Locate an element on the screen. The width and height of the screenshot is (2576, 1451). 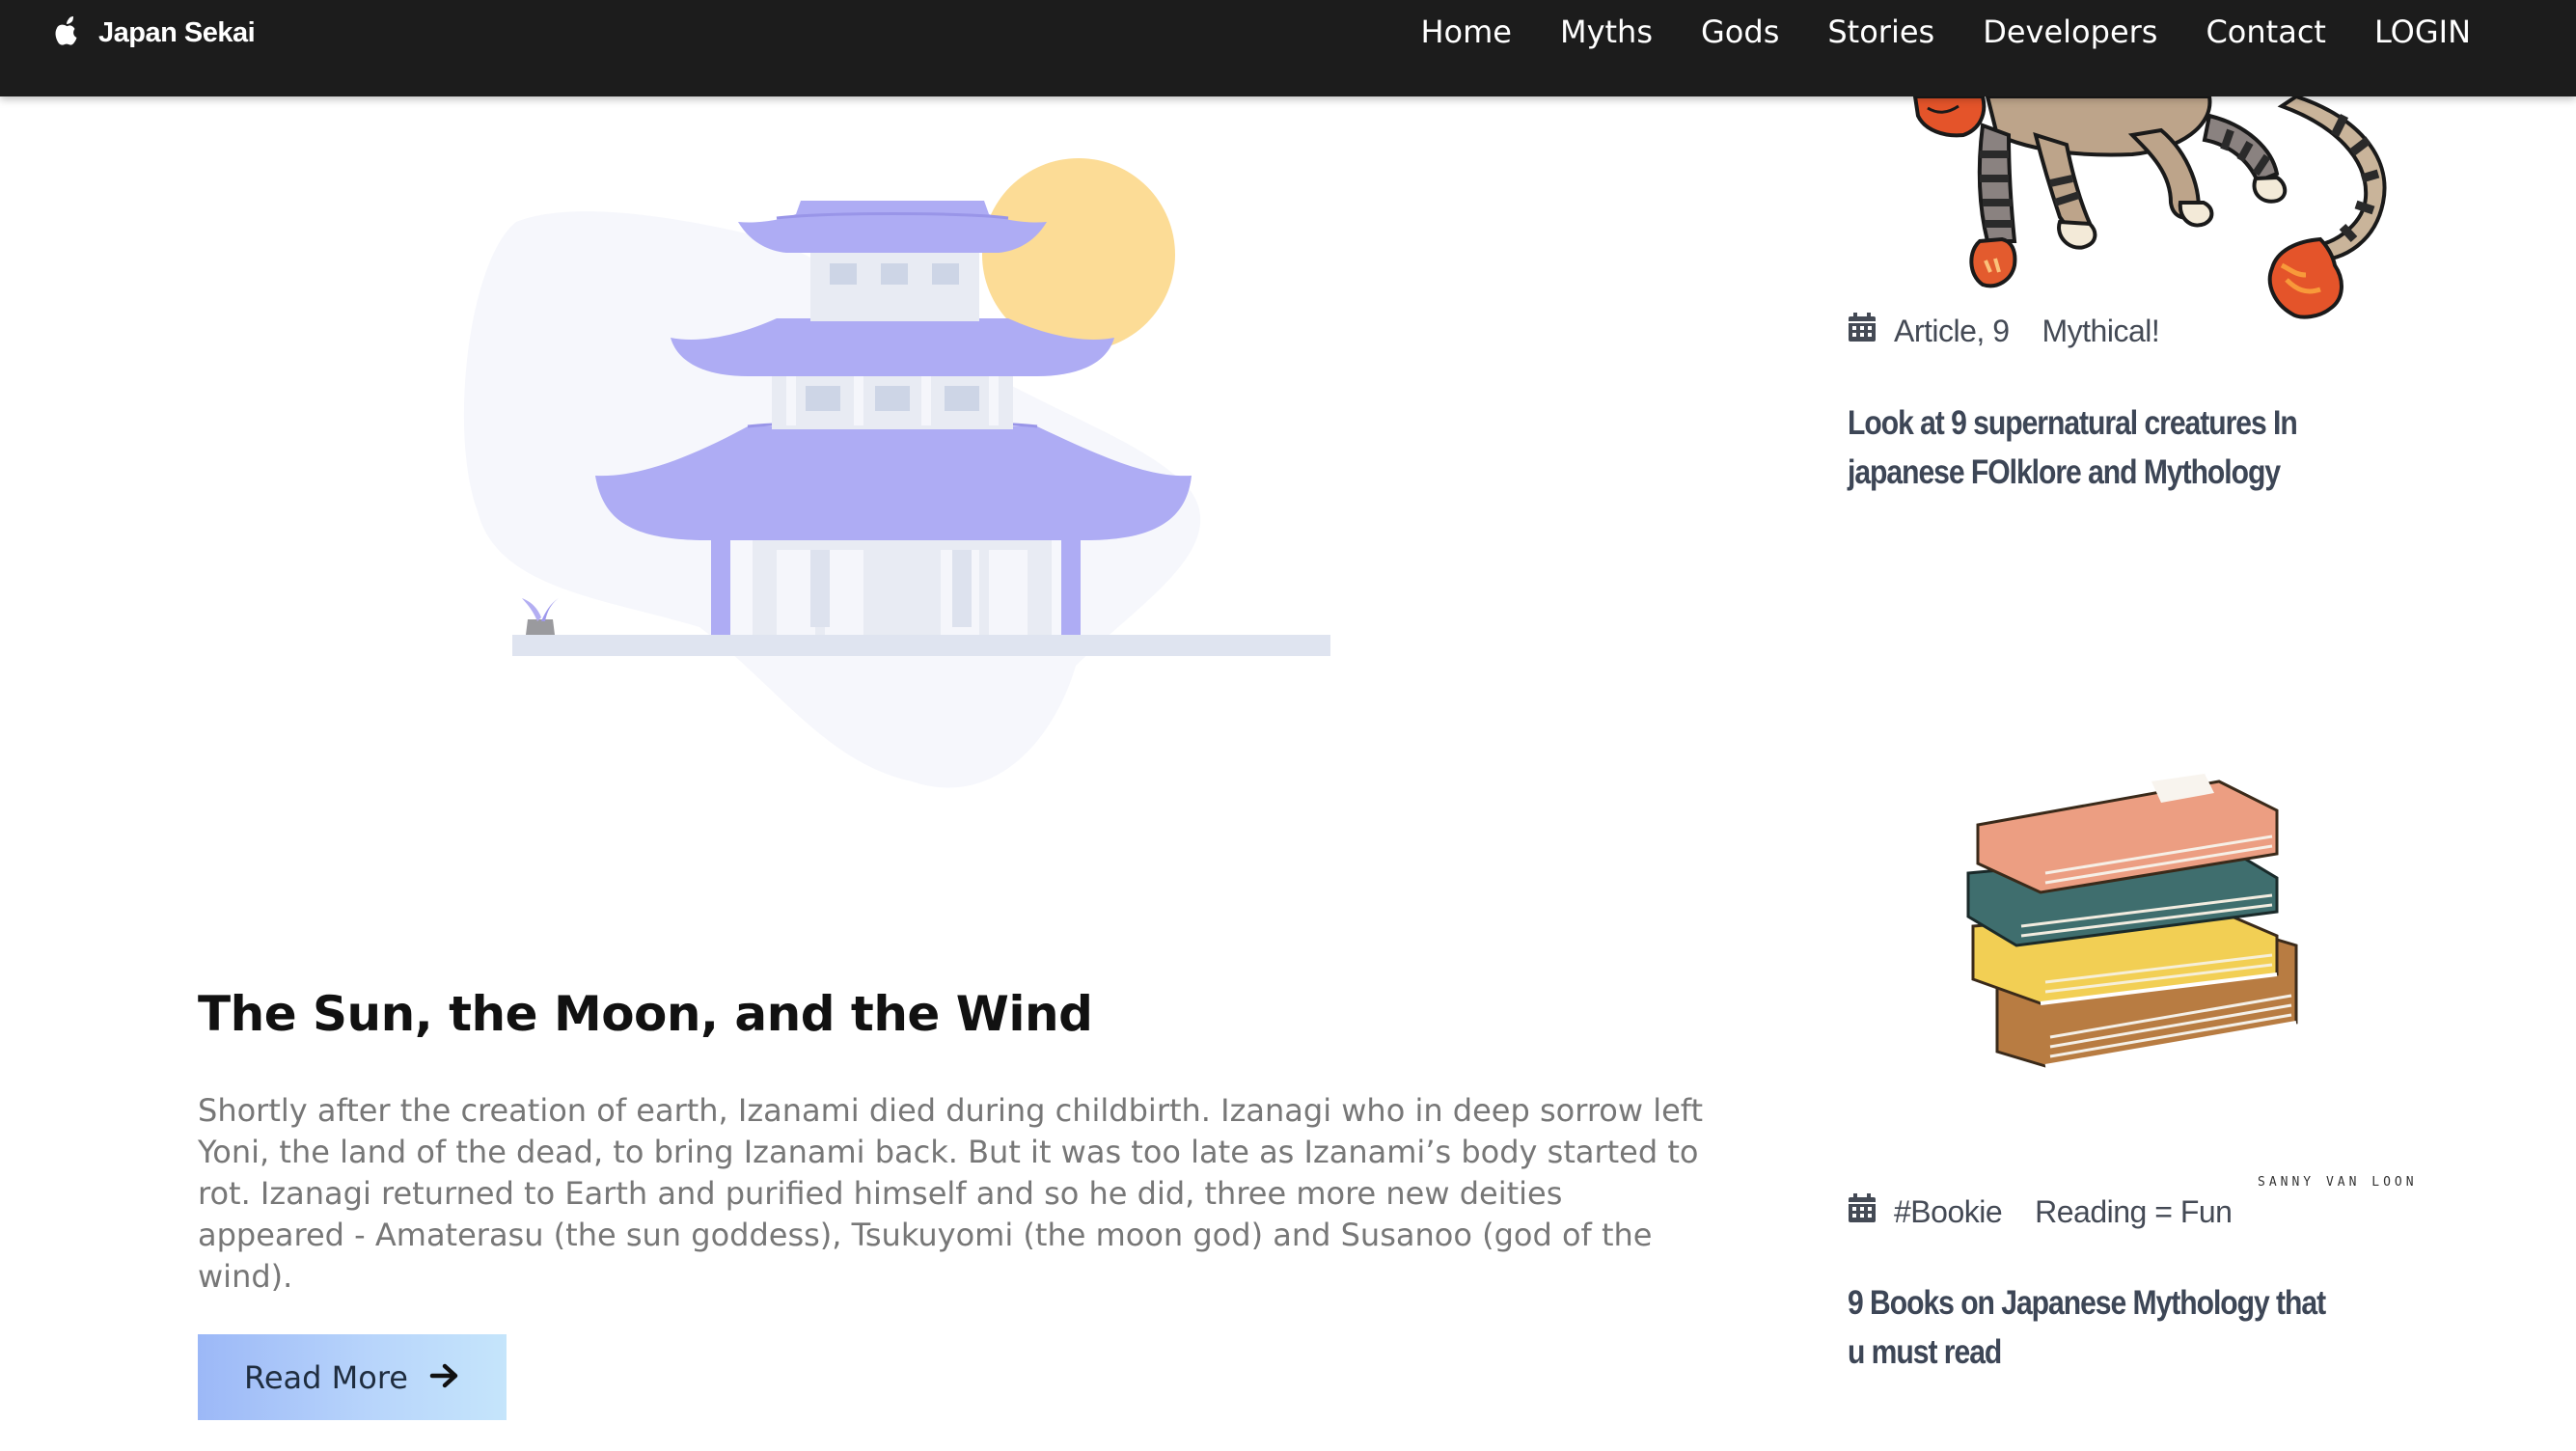
nav-login: LOGIN is located at coordinates (2423, 32).